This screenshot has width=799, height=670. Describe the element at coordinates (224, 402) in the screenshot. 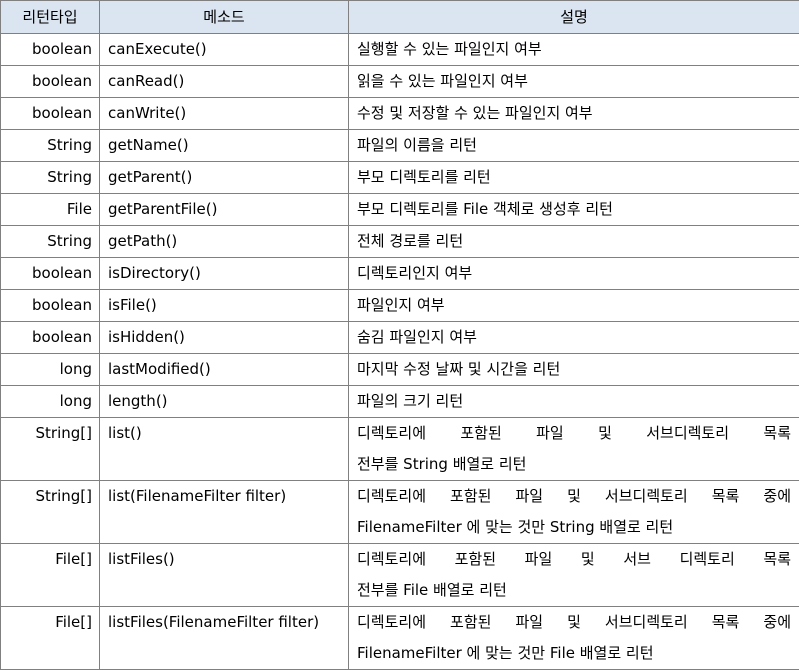

I see `method-cell: length()` at that location.